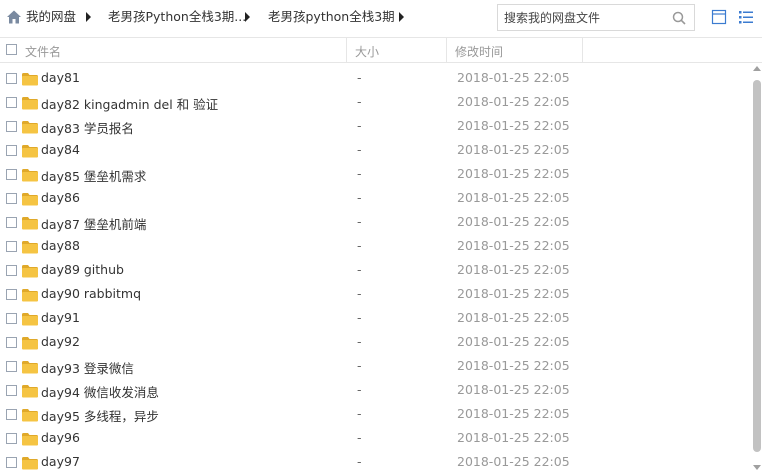 The image size is (762, 475). What do you see at coordinates (93, 175) in the screenshot?
I see `file-name: day85 堡垒机需求` at bounding box center [93, 175].